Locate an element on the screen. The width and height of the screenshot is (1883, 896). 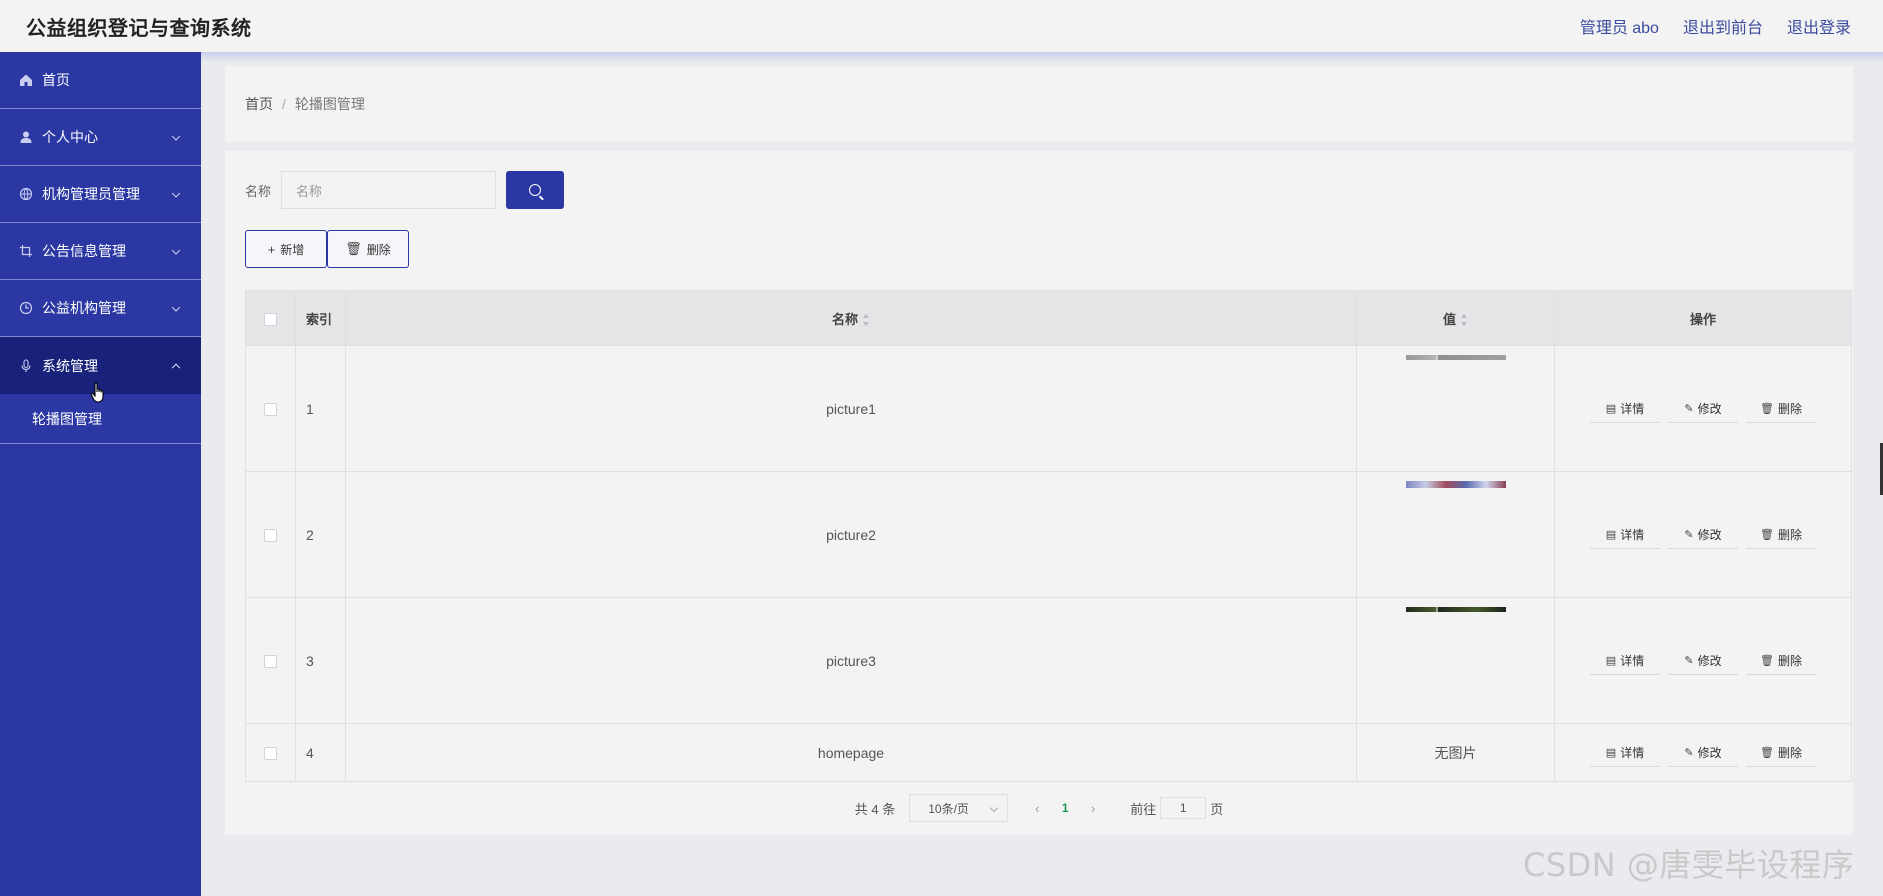
batch-delete-button: 🗑 删除 is located at coordinates (368, 249).